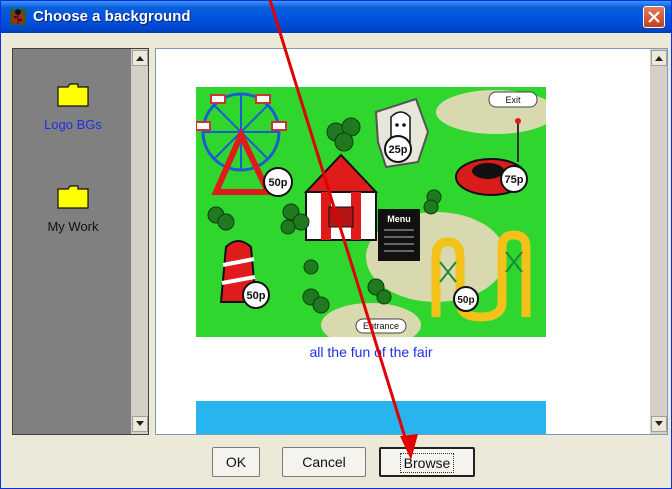  What do you see at coordinates (73, 226) in the screenshot?
I see `category-label: My Work` at bounding box center [73, 226].